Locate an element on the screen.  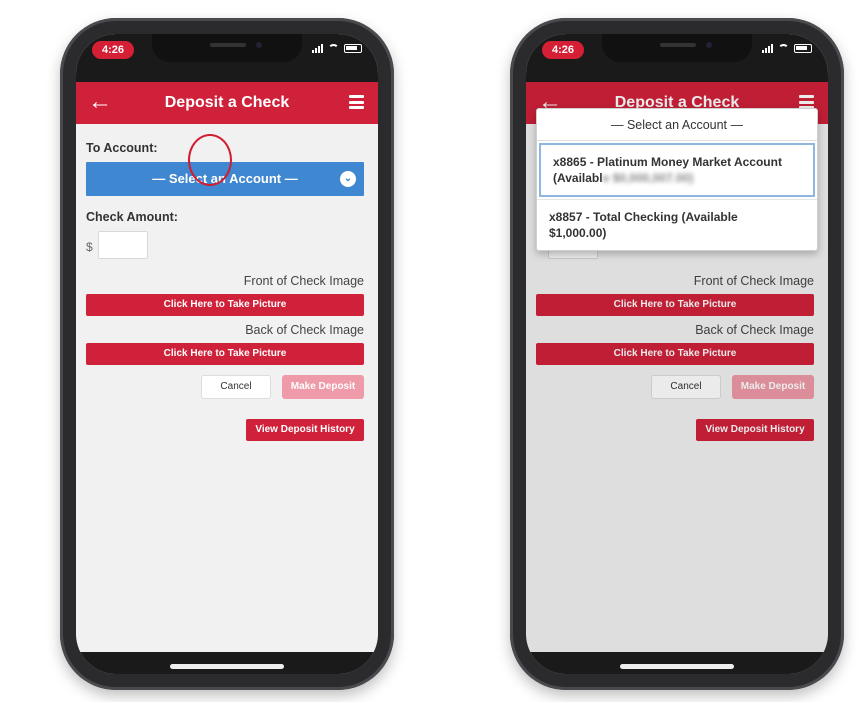
front-take-picture-button: Click Here to Take Picture is located at coordinates (225, 305).